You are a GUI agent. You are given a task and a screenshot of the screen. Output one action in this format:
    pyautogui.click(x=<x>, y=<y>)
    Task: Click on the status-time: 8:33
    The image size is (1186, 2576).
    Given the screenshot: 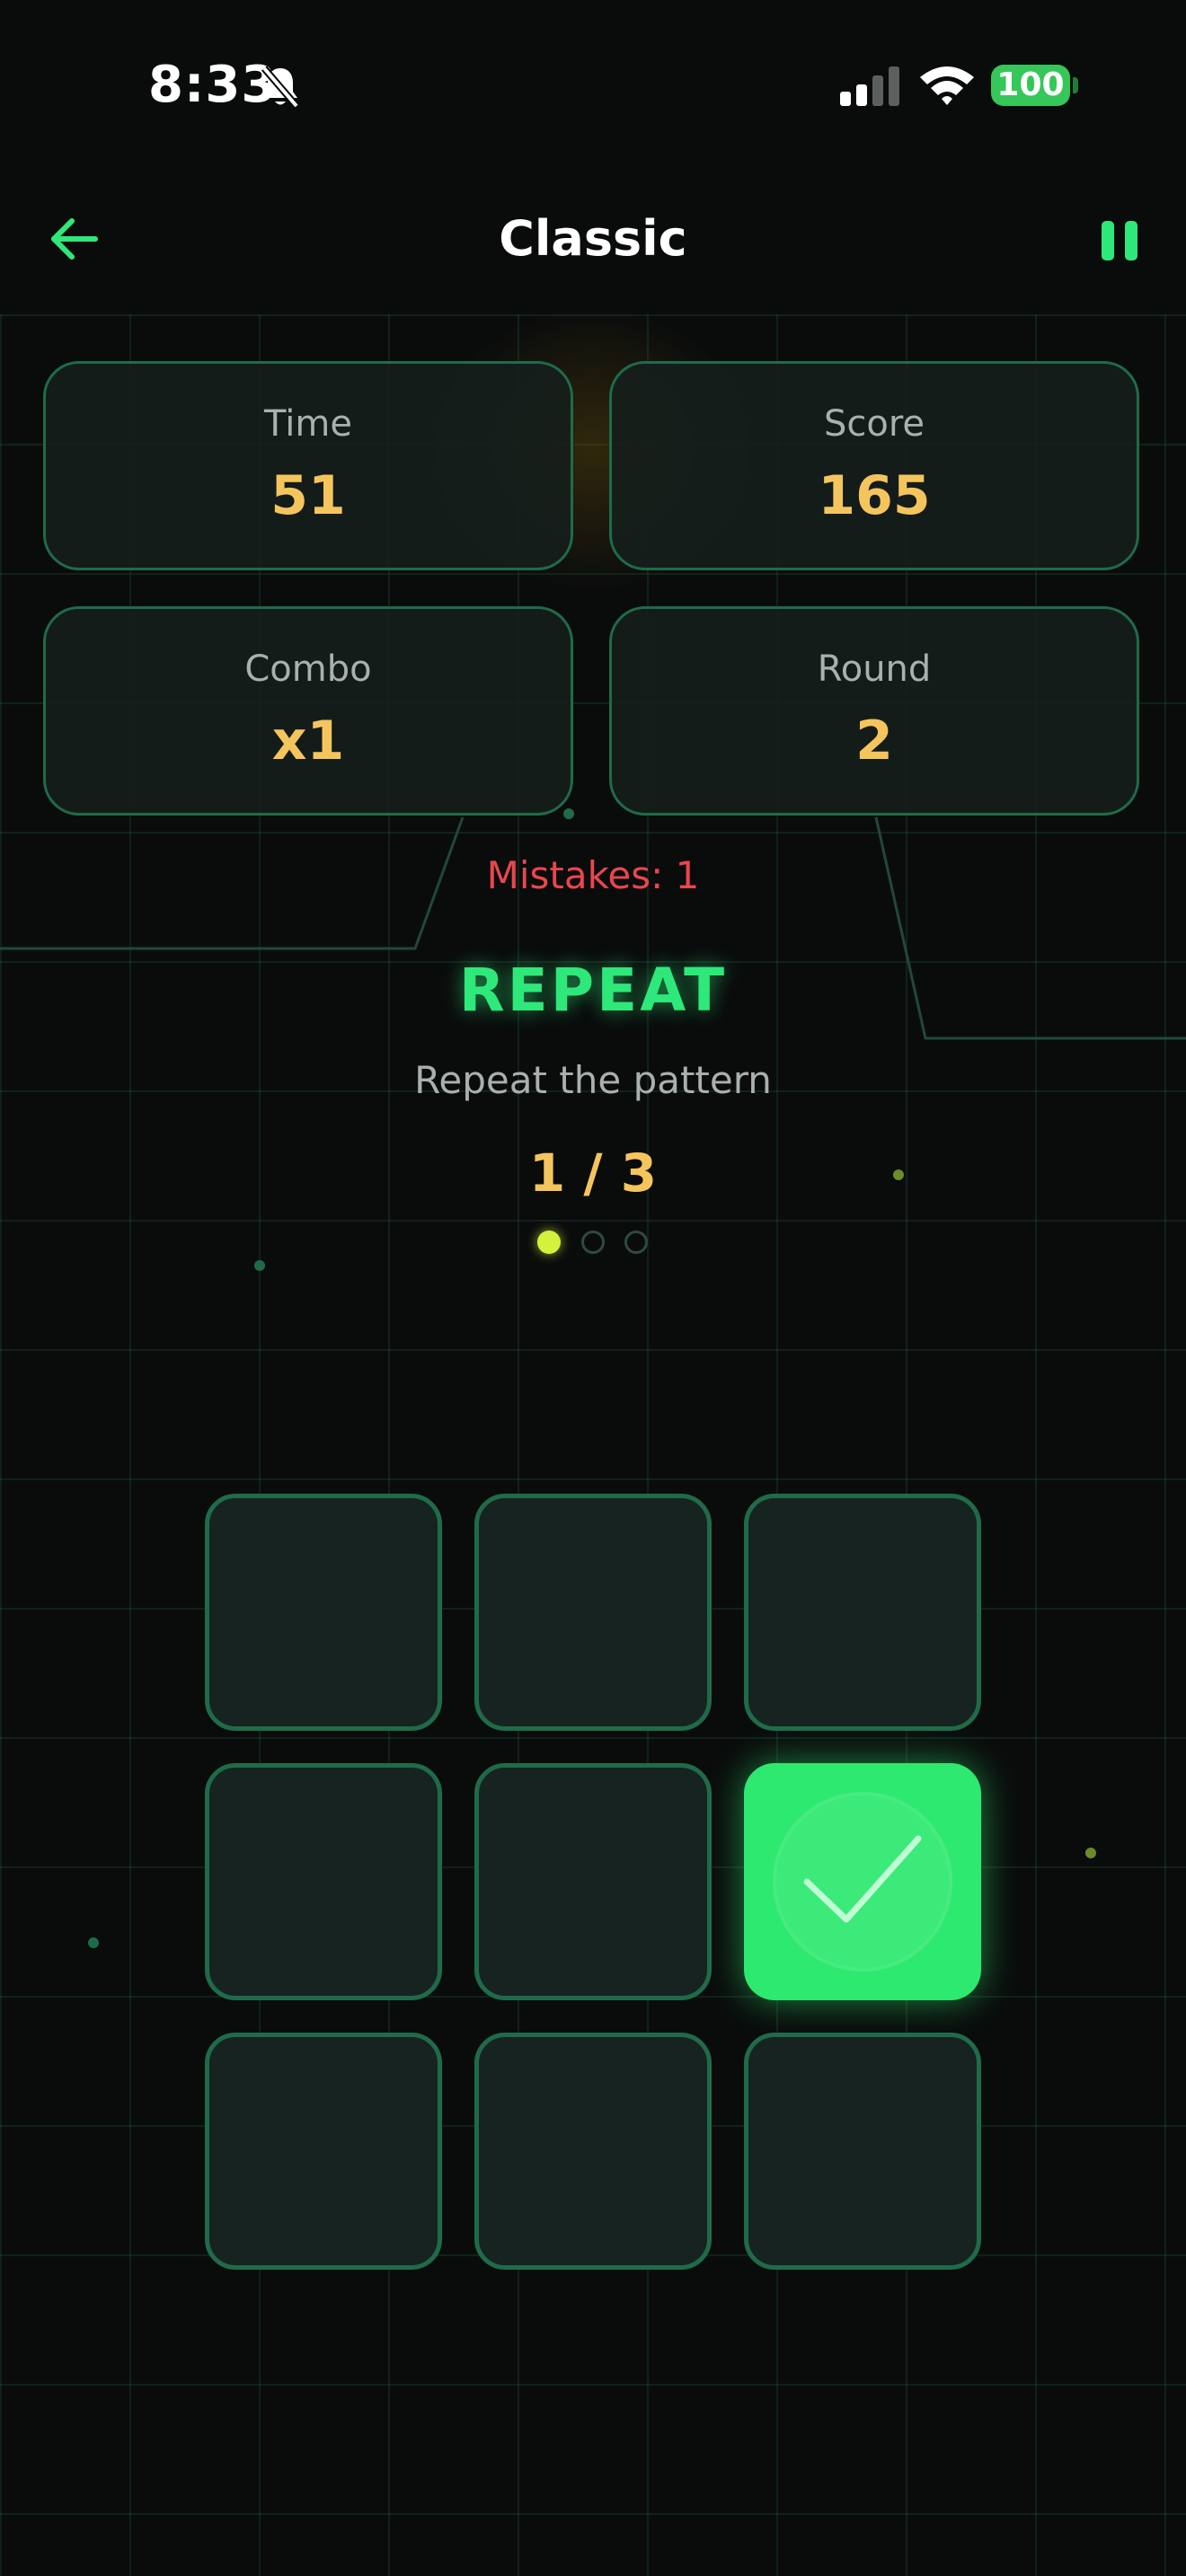 What is the action you would take?
    pyautogui.click(x=213, y=85)
    